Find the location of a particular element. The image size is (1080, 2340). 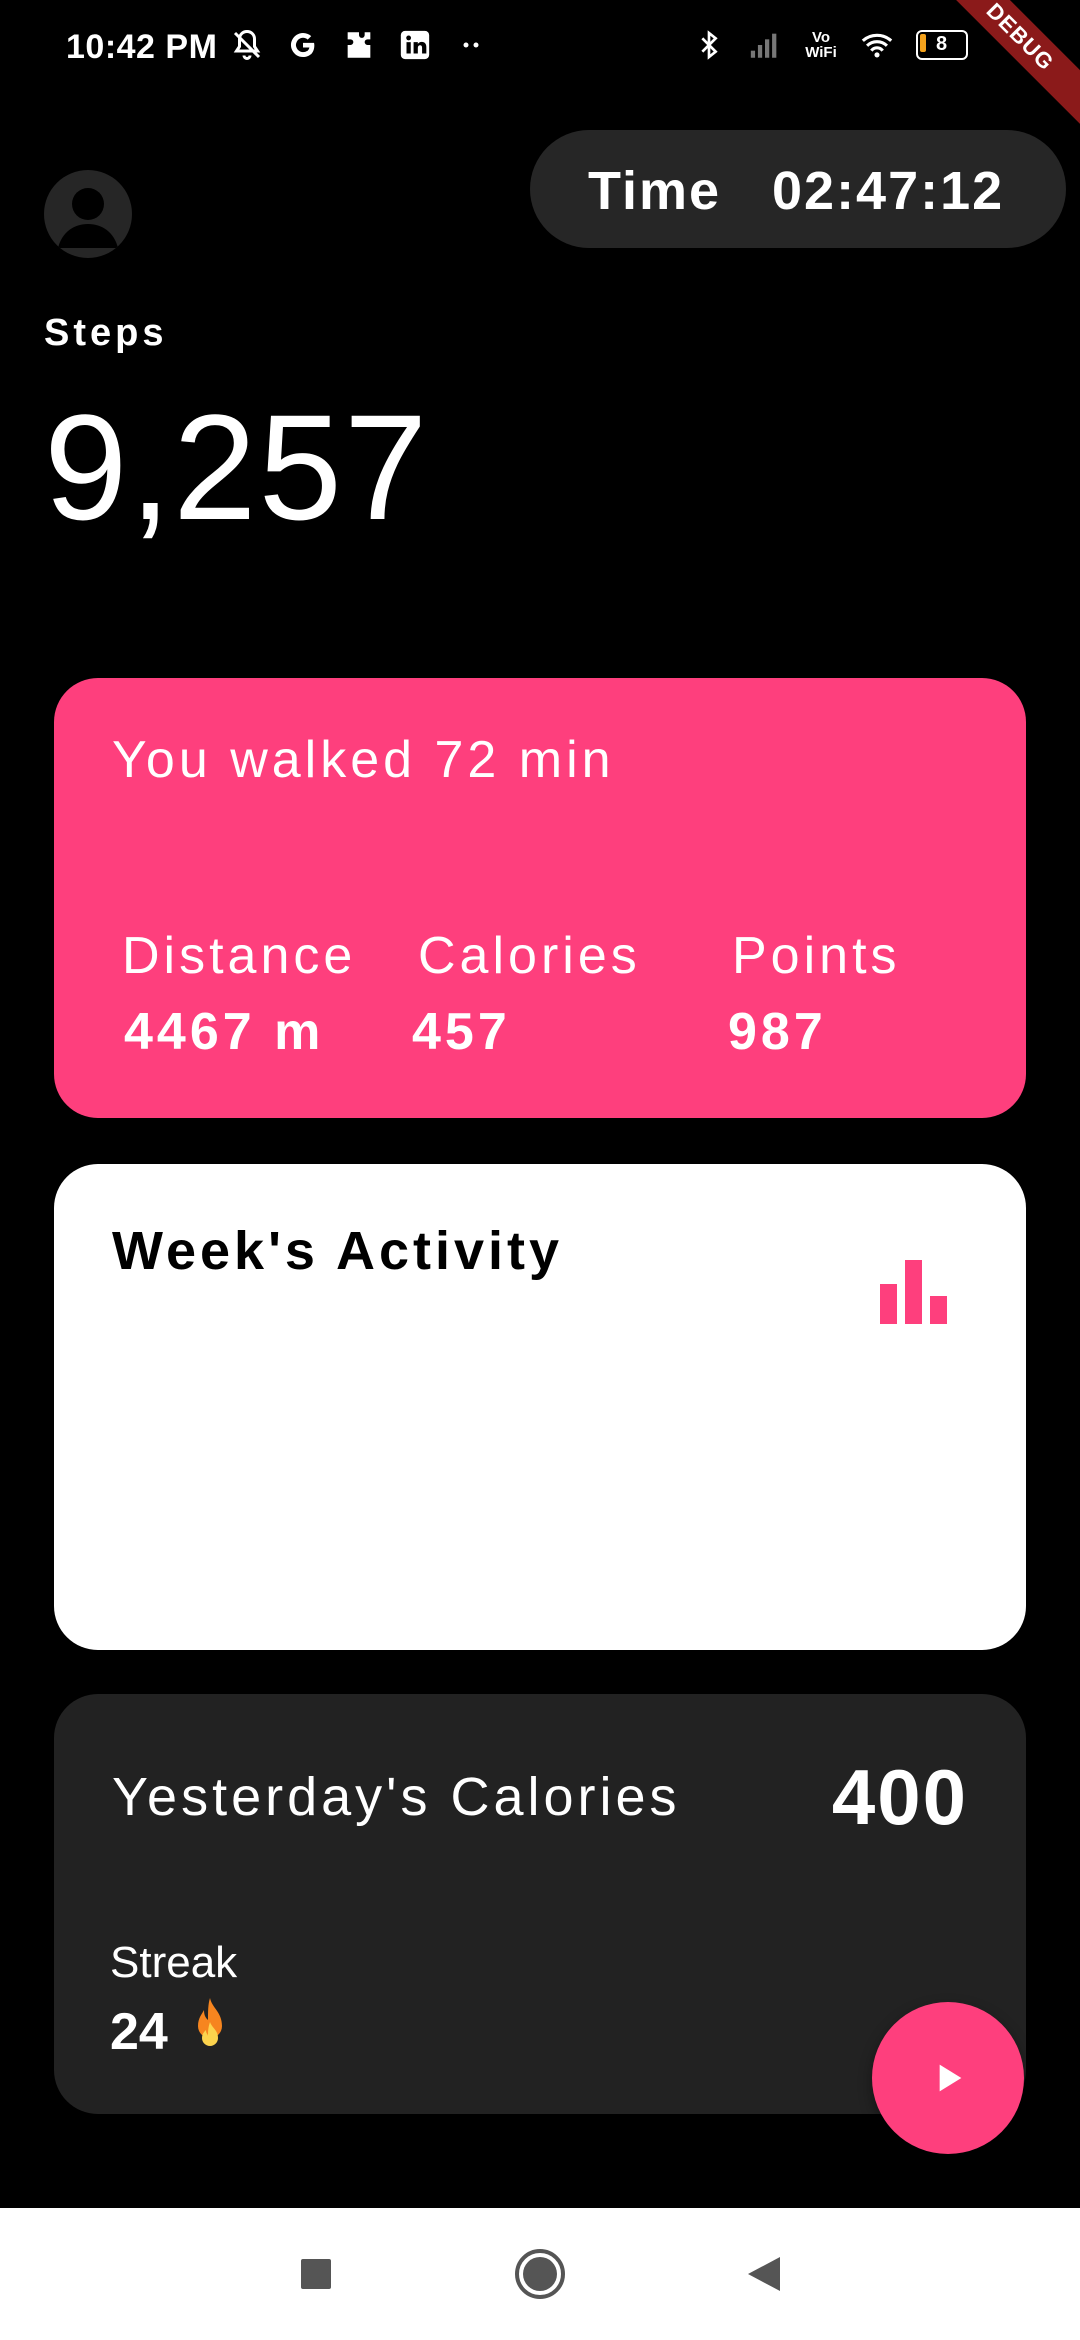

fire-icon is located at coordinates (210, 2031).